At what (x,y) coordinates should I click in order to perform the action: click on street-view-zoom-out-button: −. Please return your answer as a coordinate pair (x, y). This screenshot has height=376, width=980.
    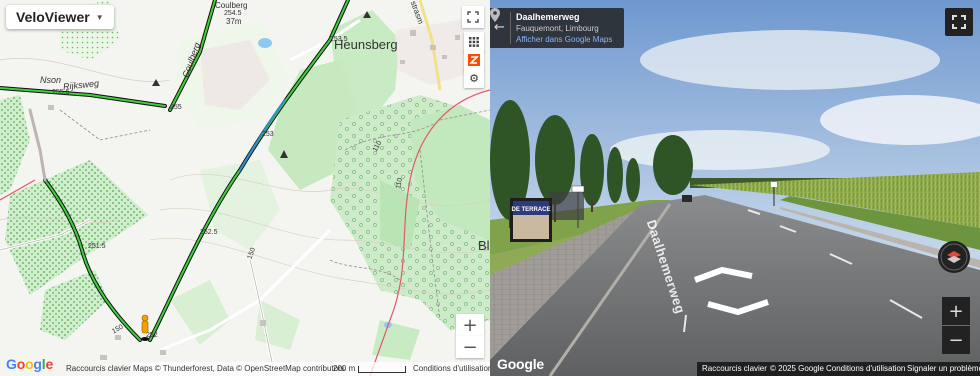
    Looking at the image, I should click on (956, 340).